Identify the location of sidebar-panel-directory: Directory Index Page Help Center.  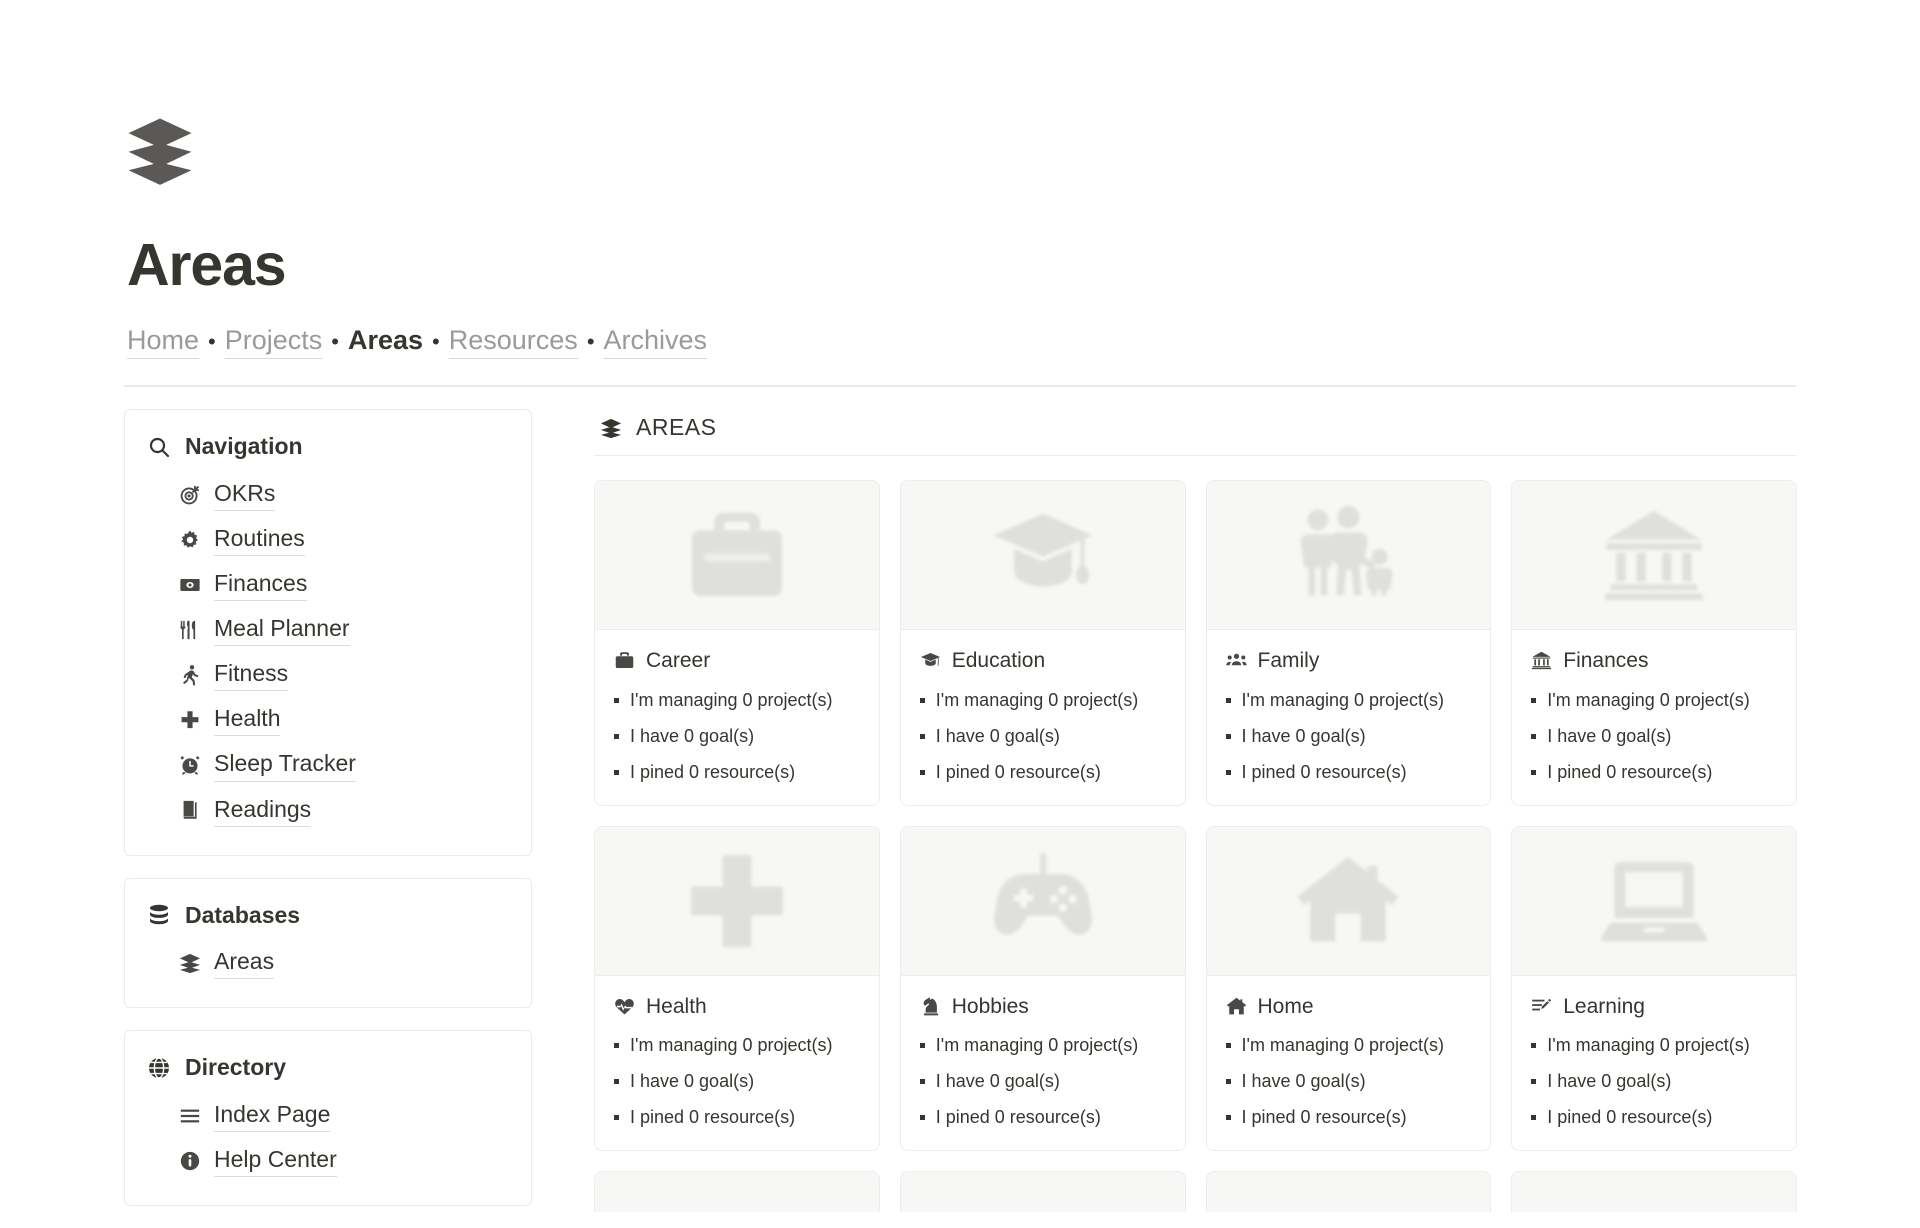
(328, 1118).